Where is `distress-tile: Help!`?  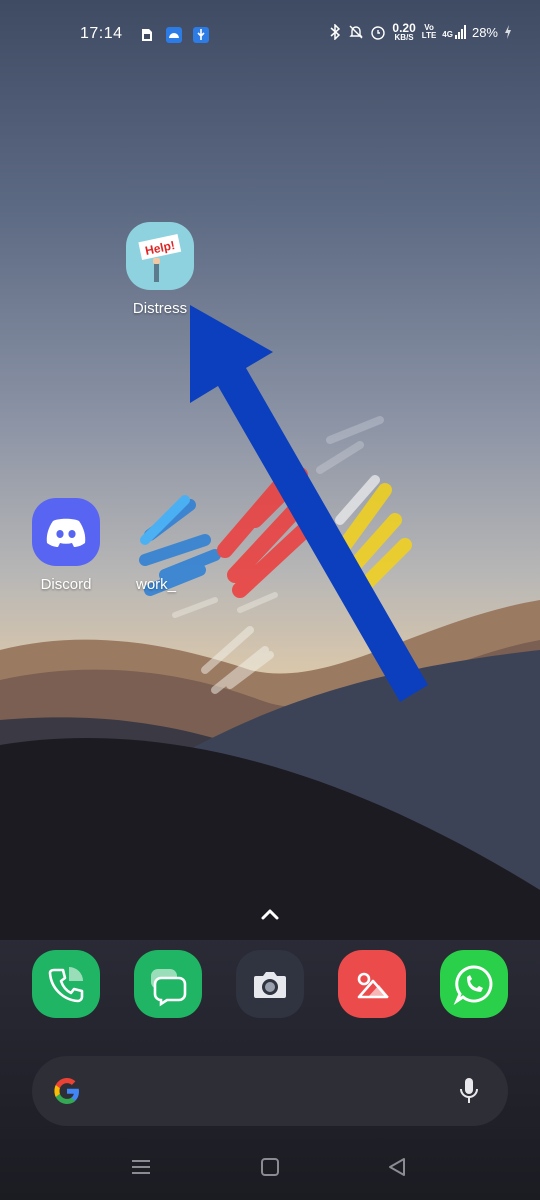 distress-tile: Help! is located at coordinates (160, 256).